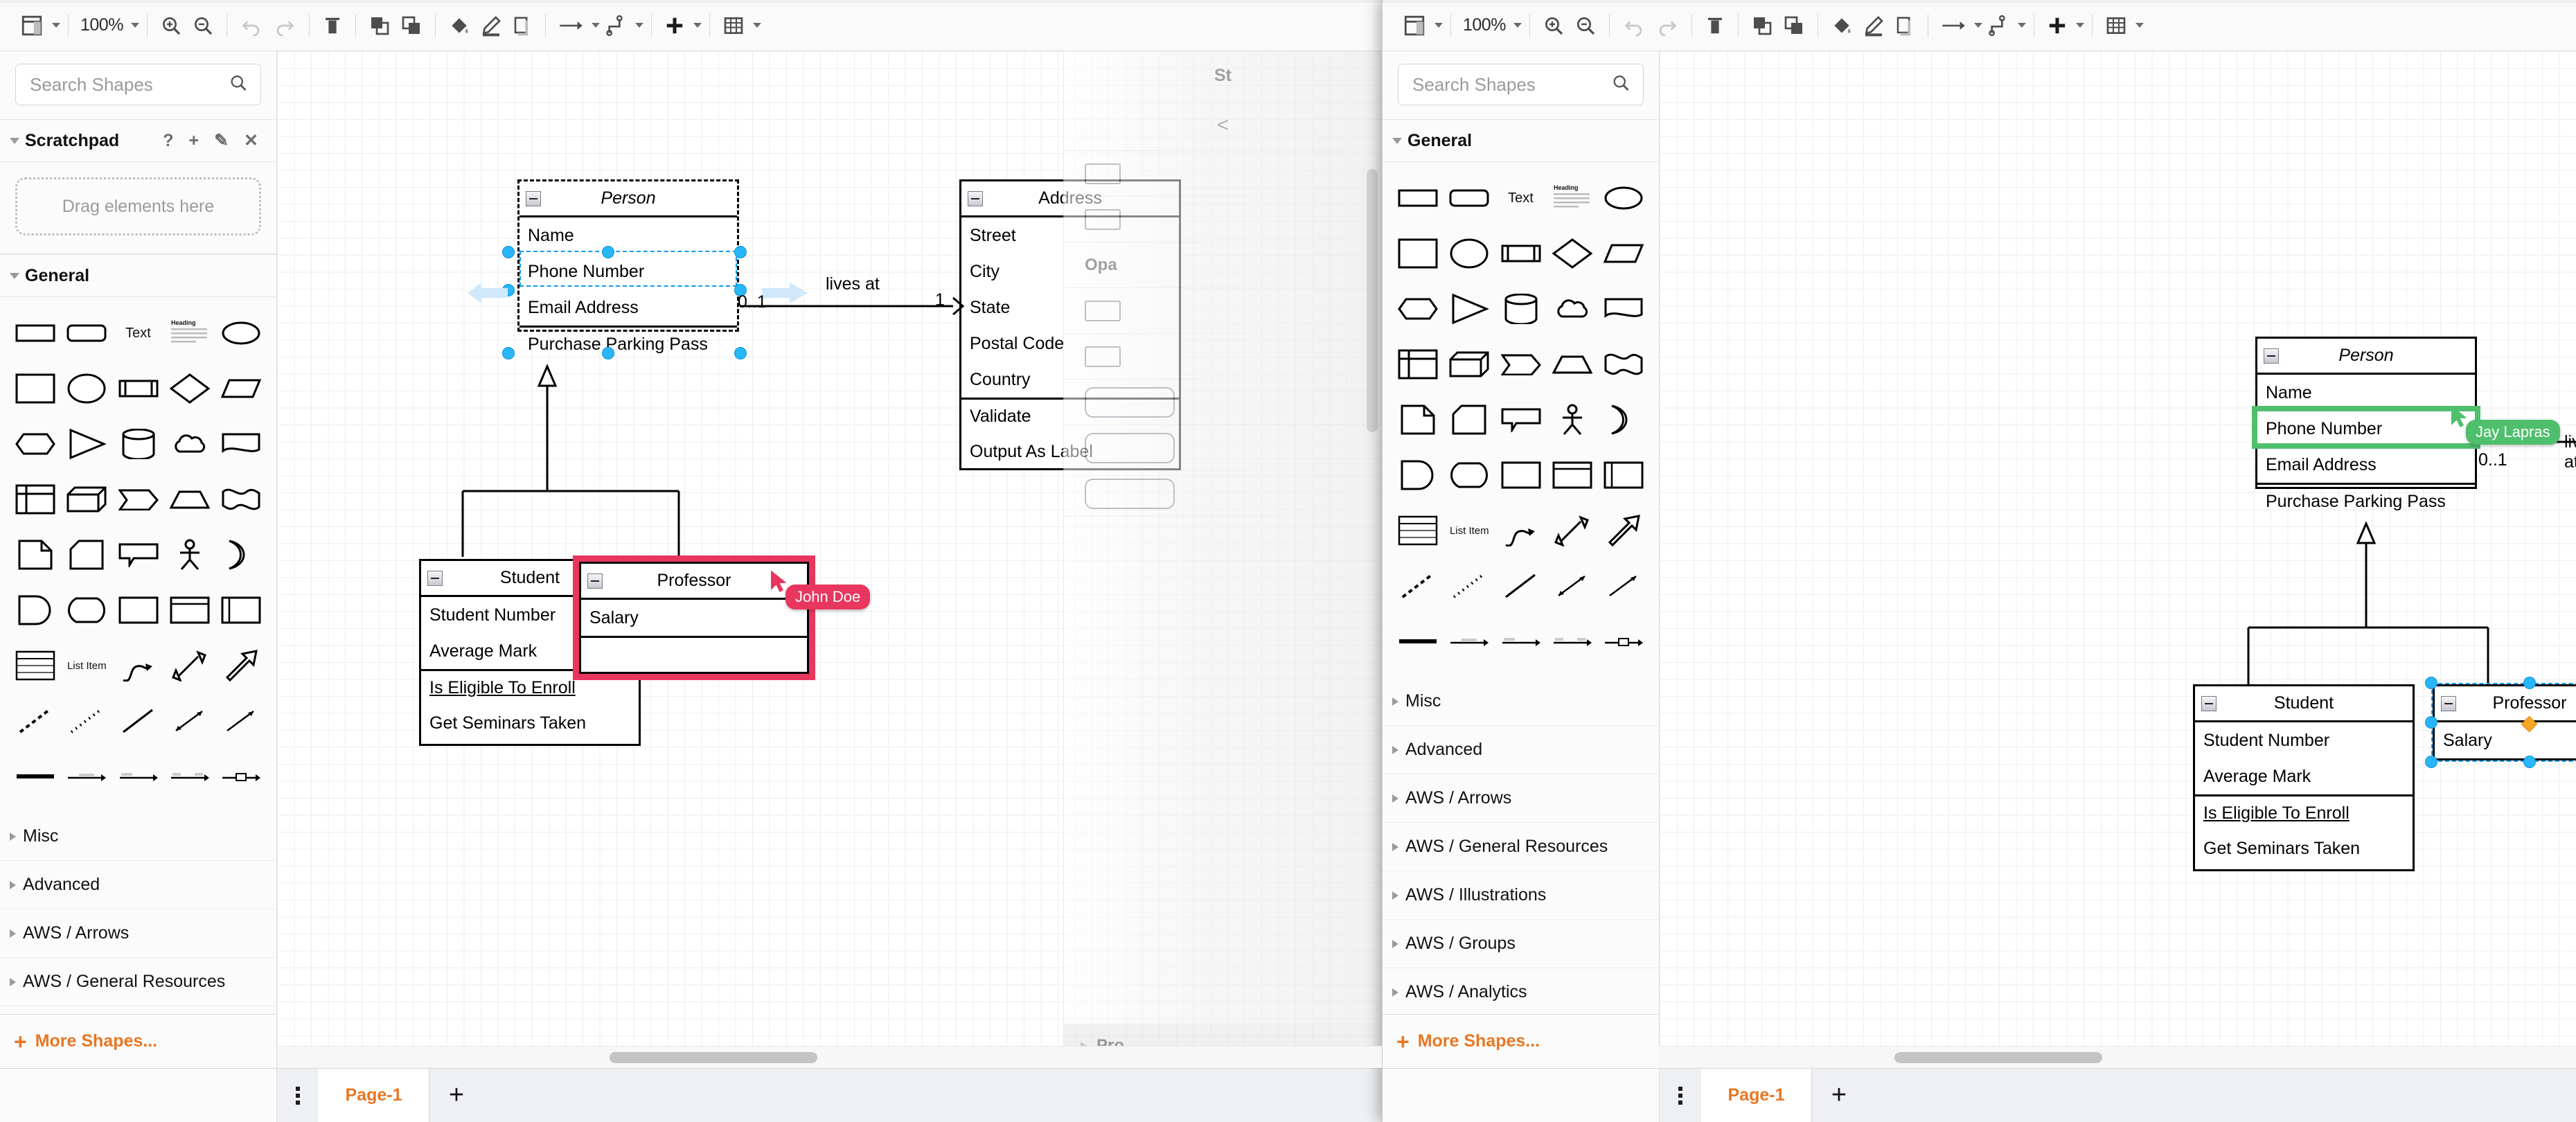 This screenshot has height=1122, width=2576. Describe the element at coordinates (241, 665) in the screenshot. I see `shape-block-arrow-icon` at that location.